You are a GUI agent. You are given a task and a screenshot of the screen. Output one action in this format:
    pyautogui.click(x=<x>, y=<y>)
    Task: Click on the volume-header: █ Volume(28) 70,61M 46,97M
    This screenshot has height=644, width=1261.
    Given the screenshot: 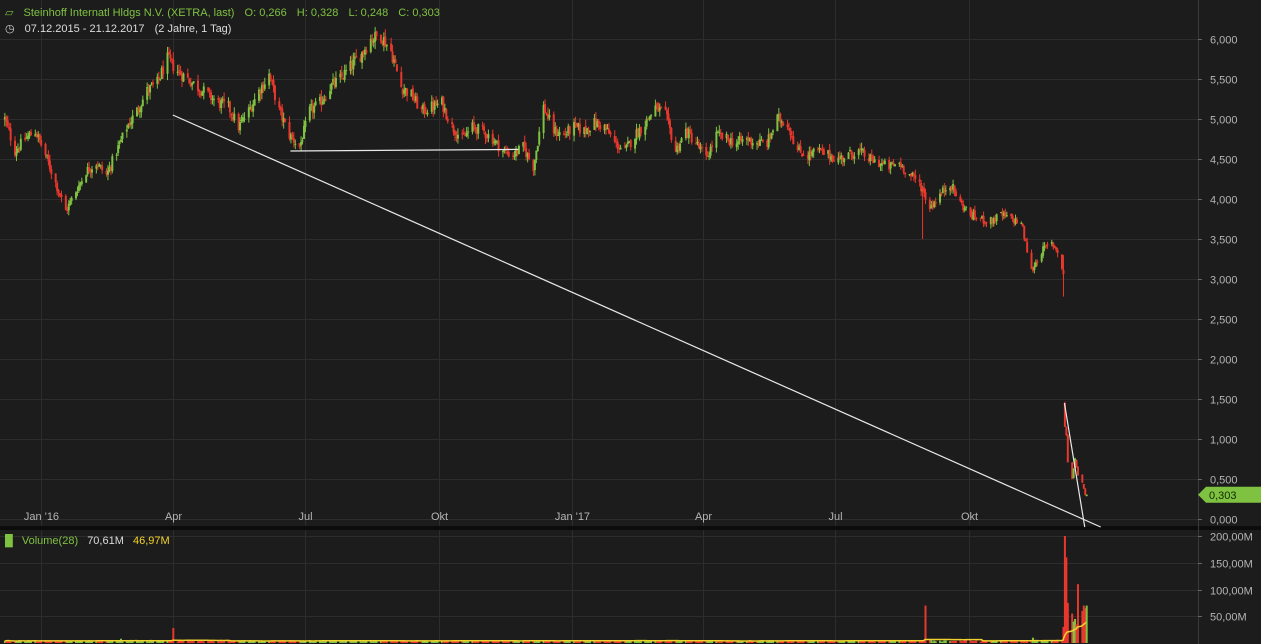 What is the action you would take?
    pyautogui.click(x=90, y=541)
    